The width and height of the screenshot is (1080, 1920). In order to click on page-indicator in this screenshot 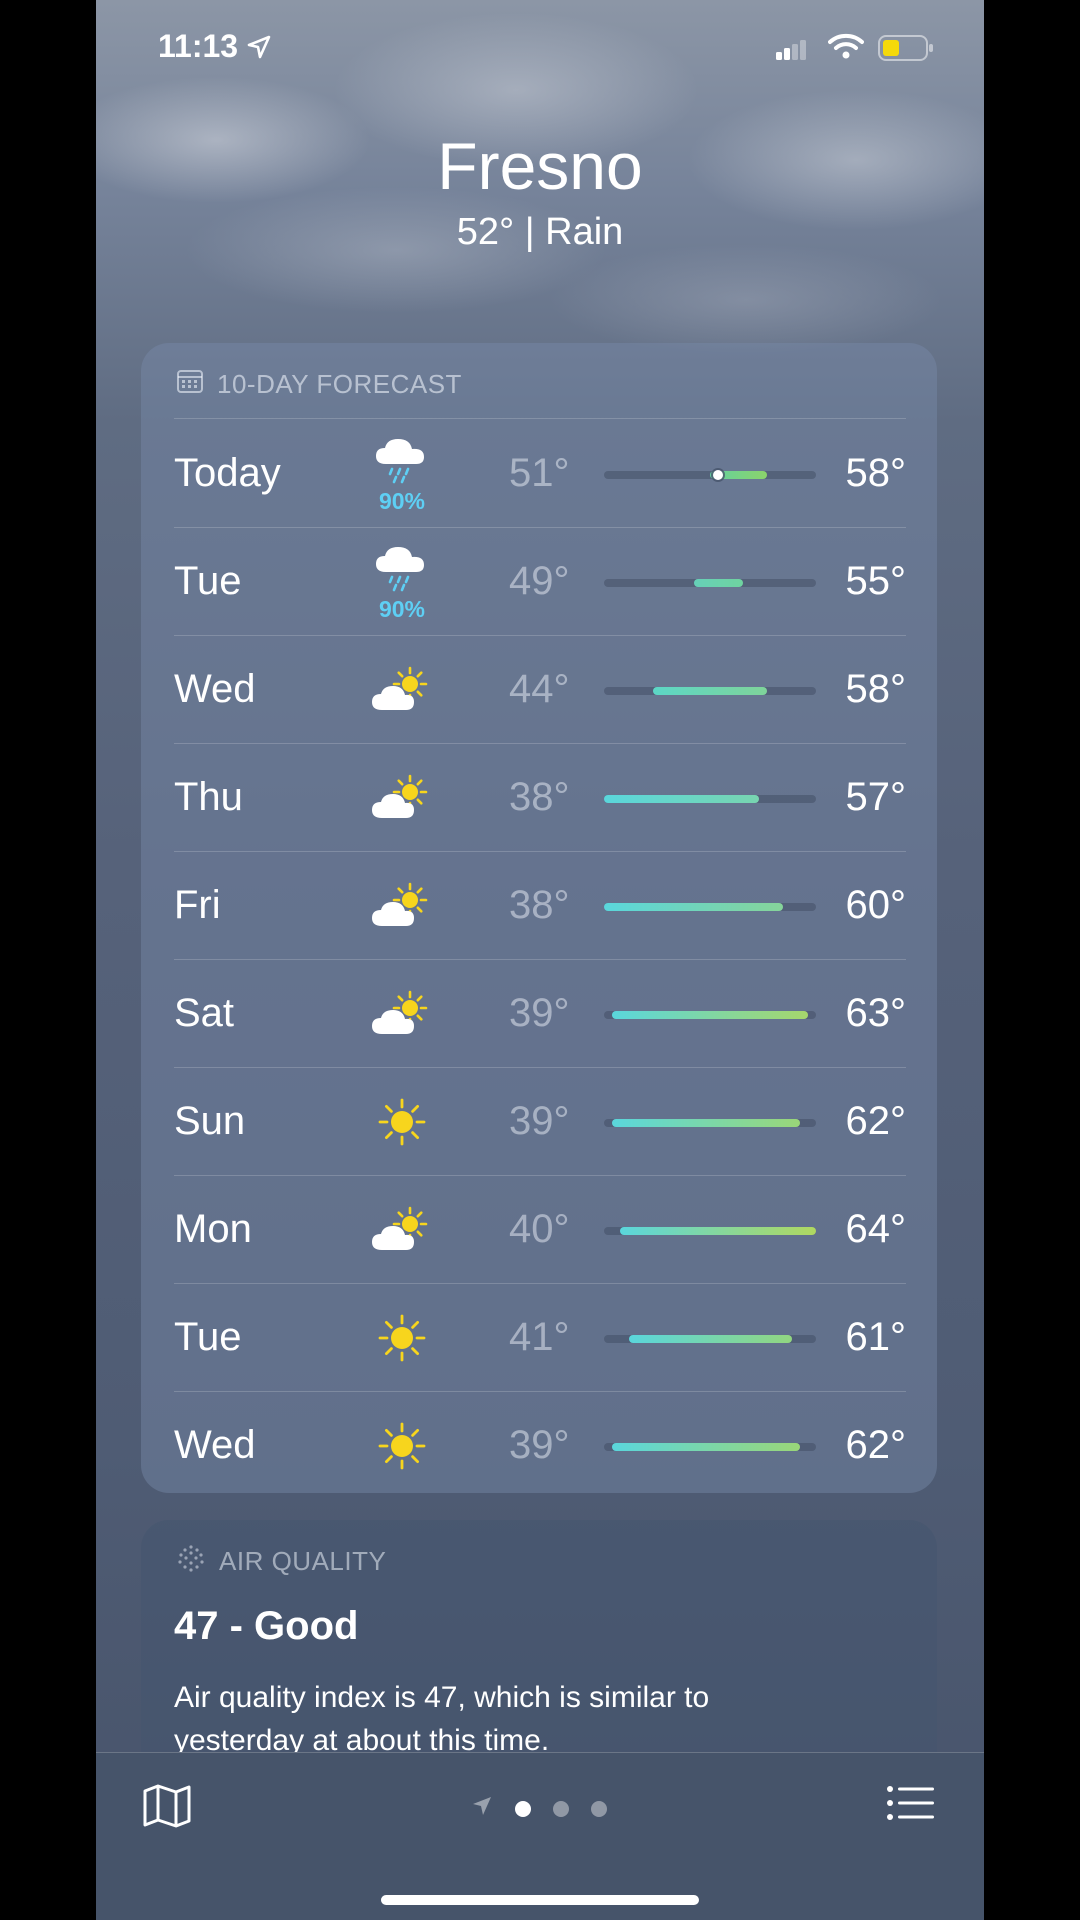, I will do `click(539, 1808)`.